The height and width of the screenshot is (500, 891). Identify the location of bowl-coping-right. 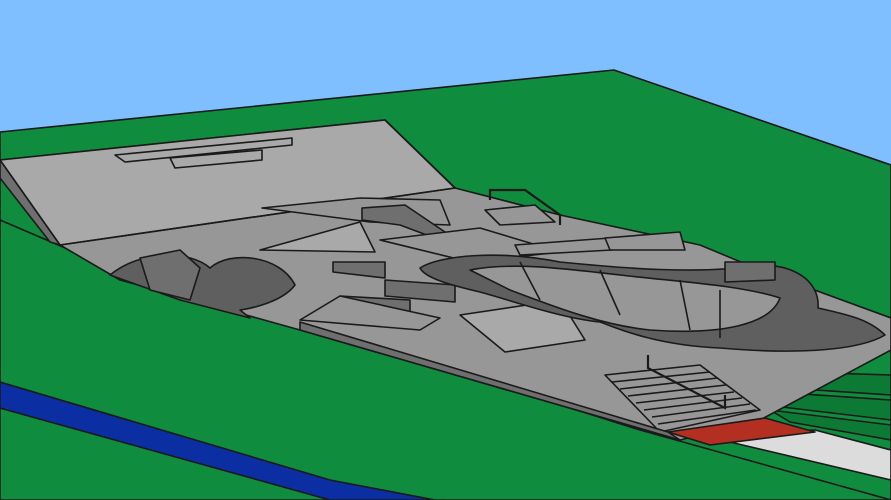
(750, 272).